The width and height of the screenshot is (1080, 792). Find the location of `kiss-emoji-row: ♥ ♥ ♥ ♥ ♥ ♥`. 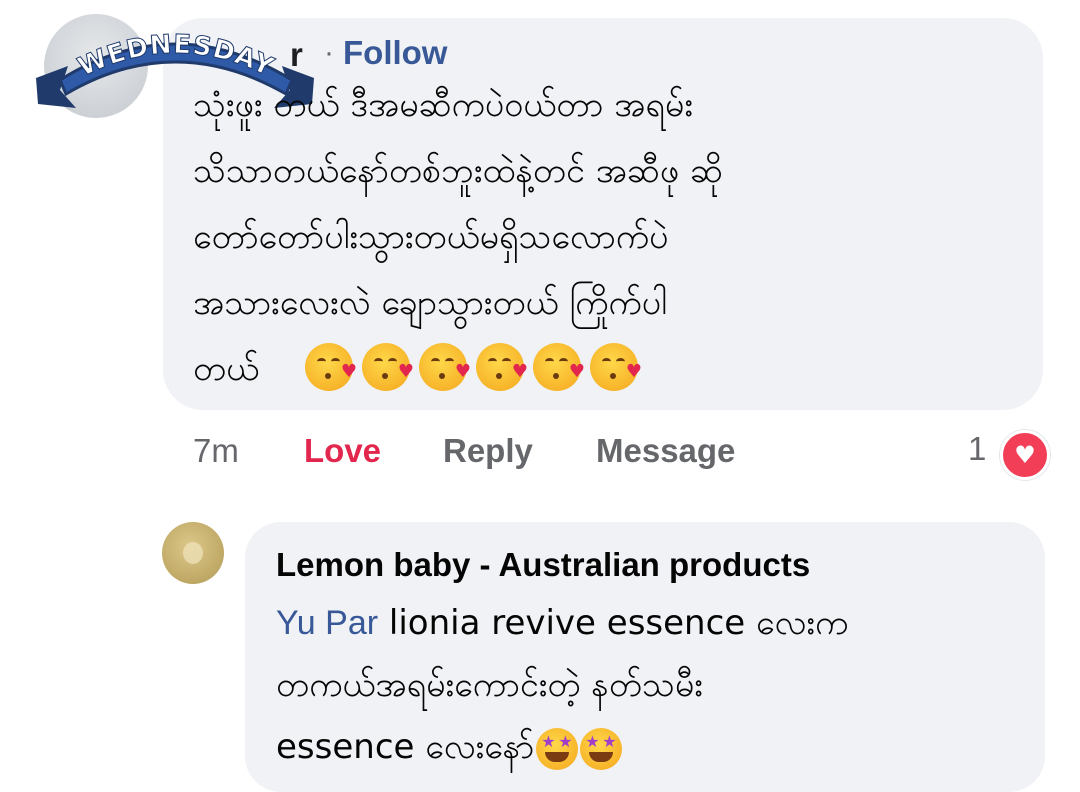

kiss-emoji-row: ♥ ♥ ♥ ♥ ♥ ♥ is located at coordinates (476, 367).